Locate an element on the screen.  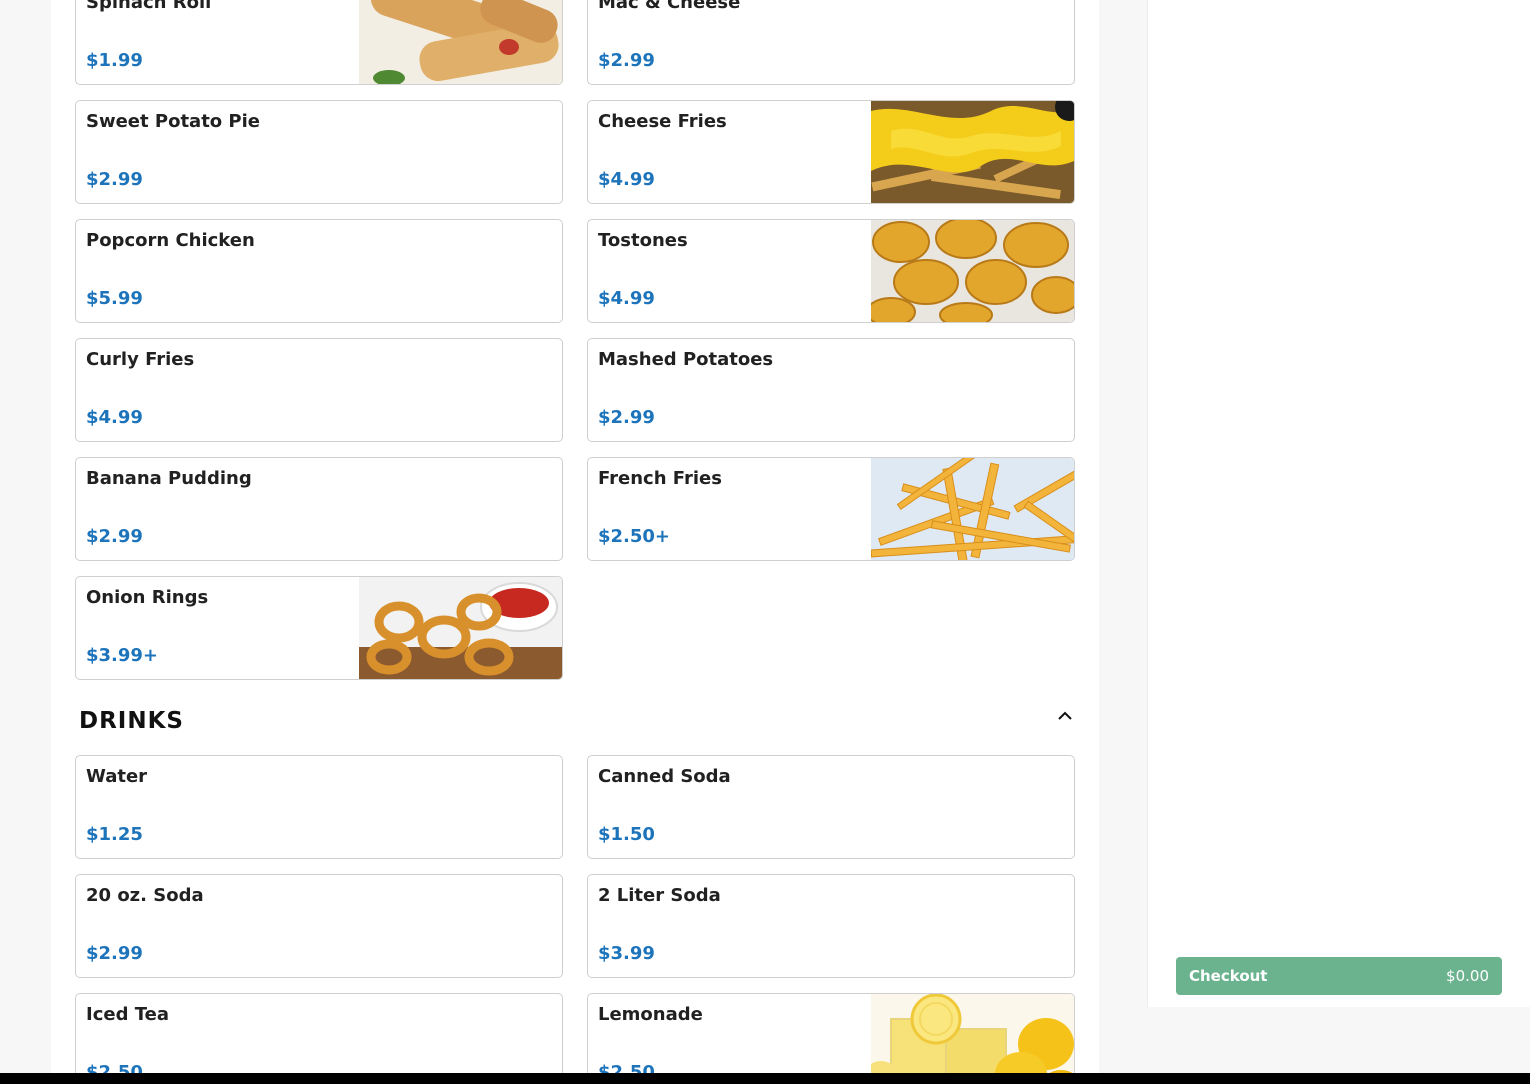
menu-item-french-fries: French Fries $2.50+ is located at coordinates (831, 509).